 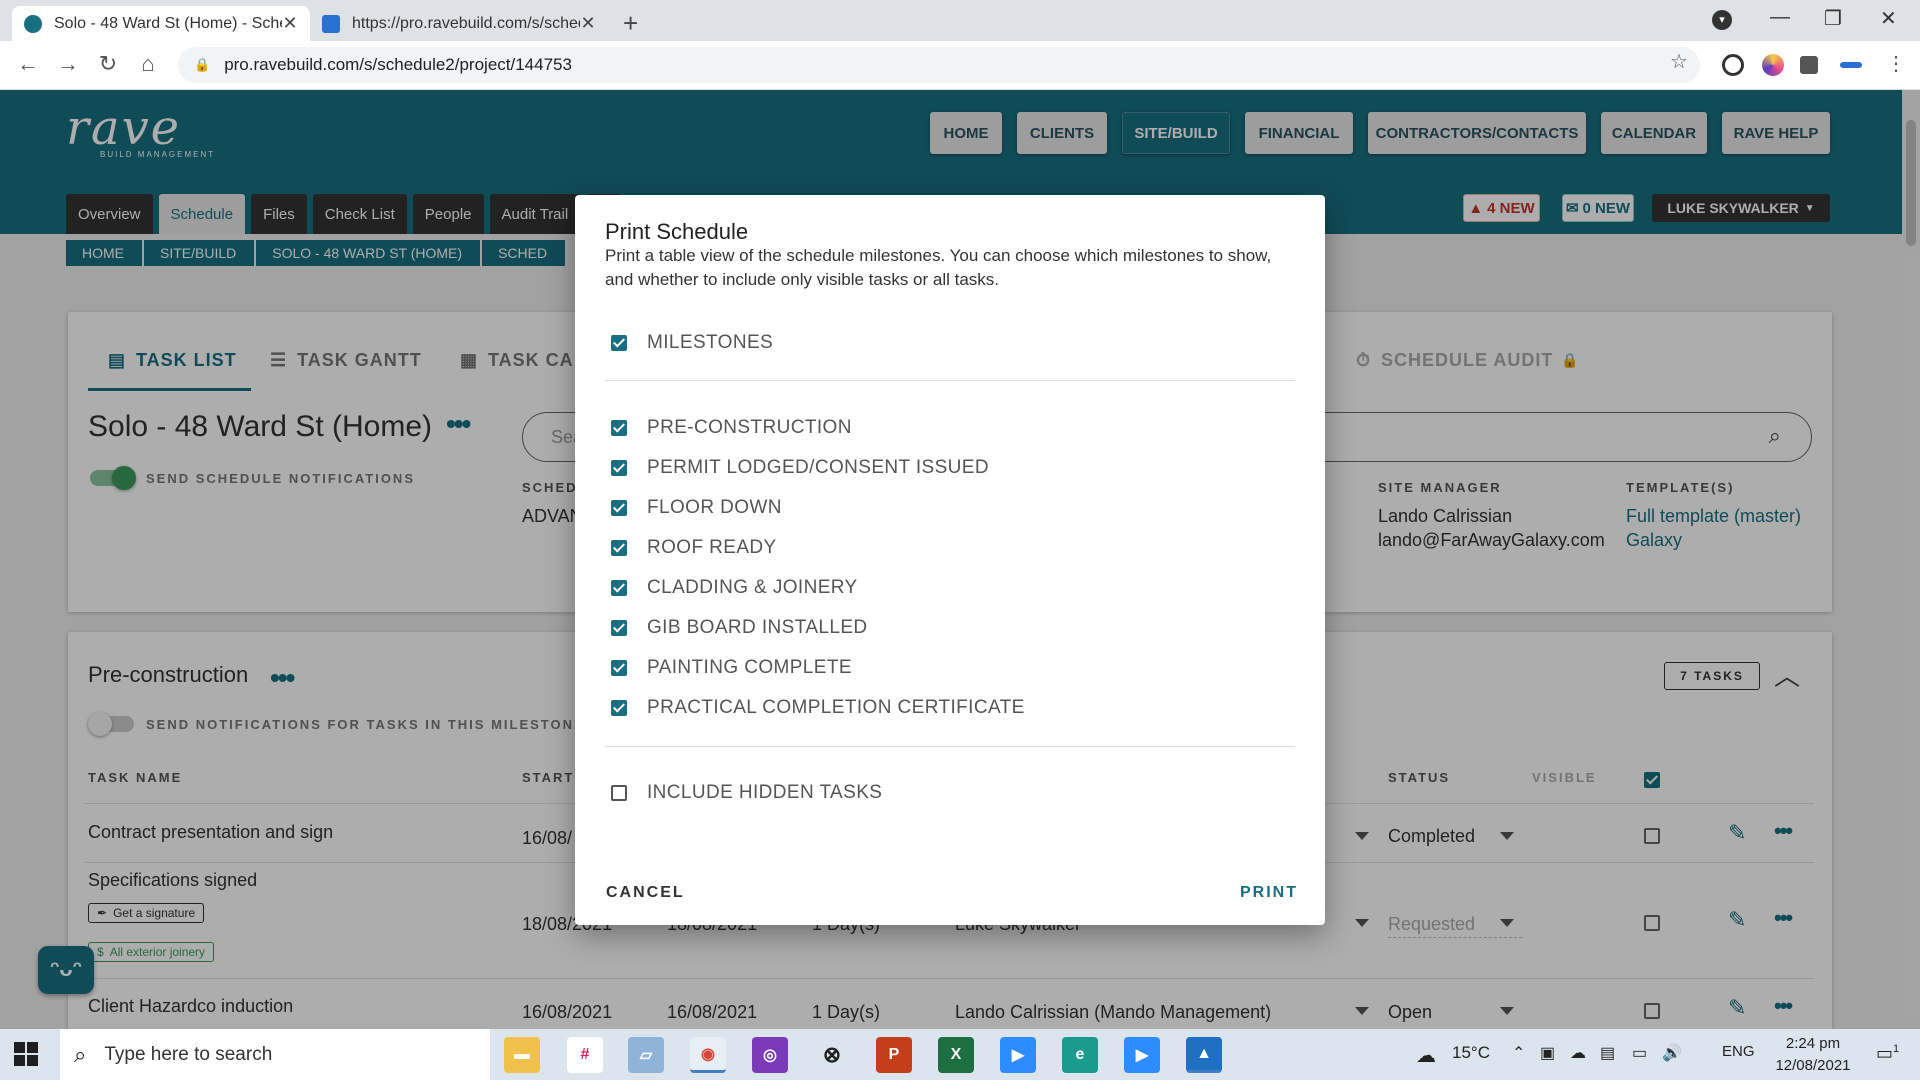 What do you see at coordinates (1896, 63) in the screenshot?
I see `browser-menu-icon: ⋮` at bounding box center [1896, 63].